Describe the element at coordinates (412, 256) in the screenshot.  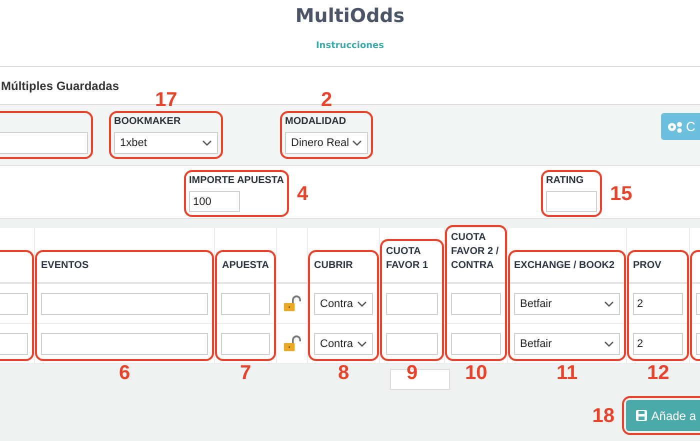
I see `column-header: CUOTA FAVOR 1` at that location.